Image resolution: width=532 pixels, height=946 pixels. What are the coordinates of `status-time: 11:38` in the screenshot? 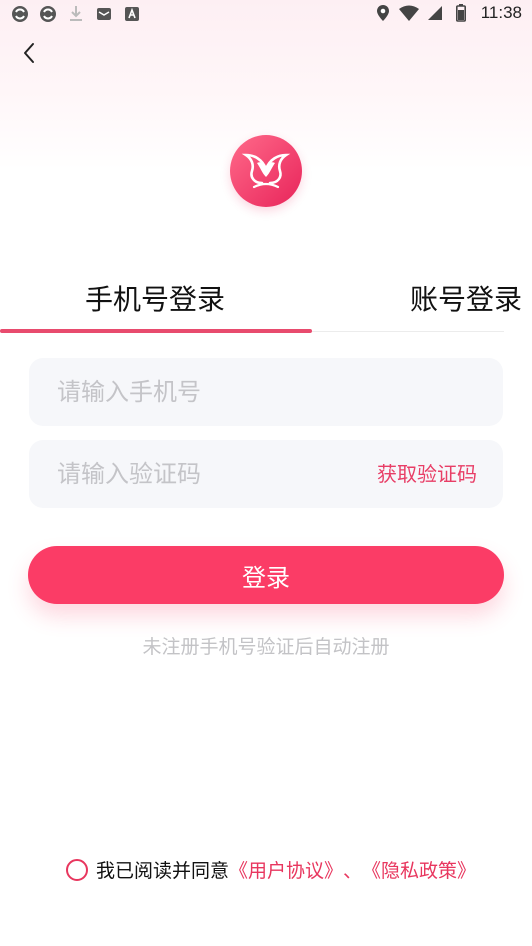 It's located at (501, 12).